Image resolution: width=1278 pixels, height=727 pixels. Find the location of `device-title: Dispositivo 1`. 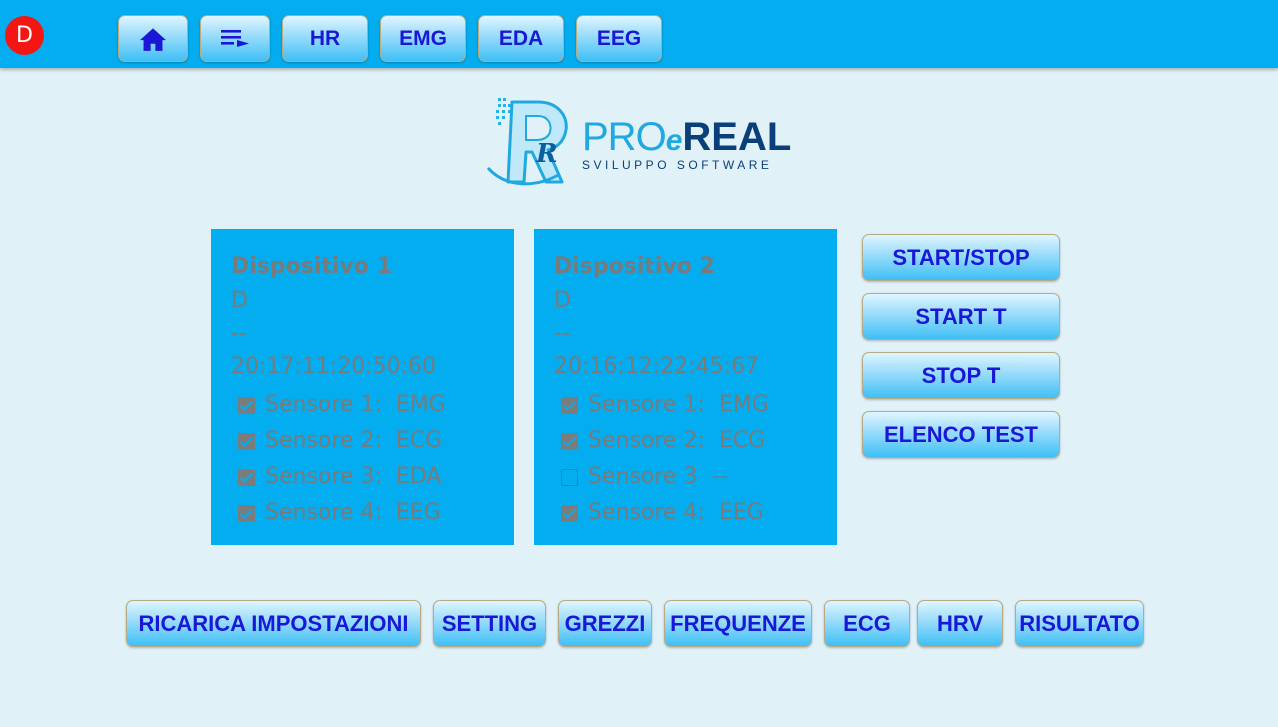

device-title: Dispositivo 1 is located at coordinates (311, 266).